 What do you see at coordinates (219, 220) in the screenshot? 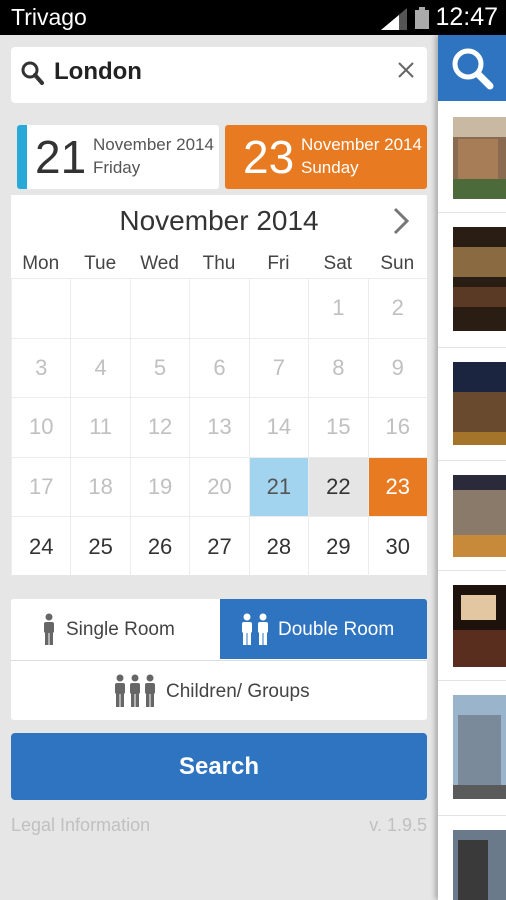
I see `calendar-month-title: November 2014` at bounding box center [219, 220].